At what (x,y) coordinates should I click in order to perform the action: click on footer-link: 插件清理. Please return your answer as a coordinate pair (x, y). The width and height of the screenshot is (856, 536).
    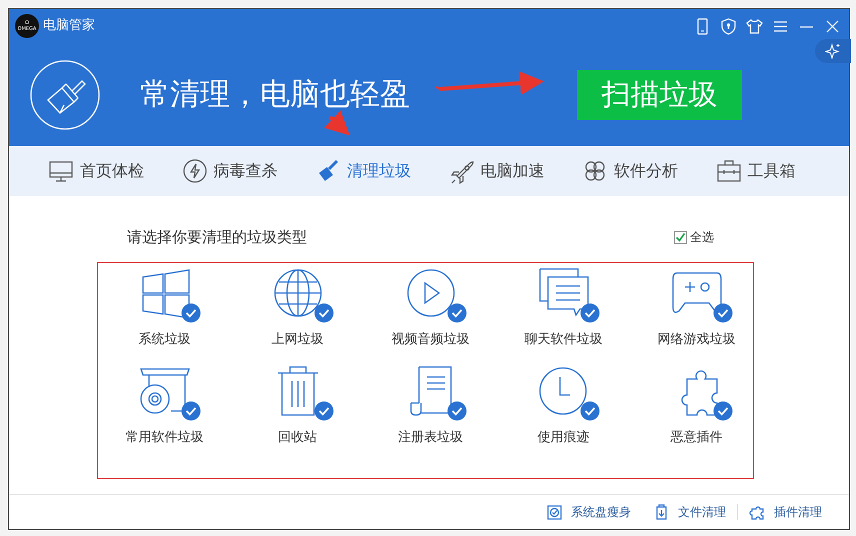
    Looking at the image, I should click on (785, 512).